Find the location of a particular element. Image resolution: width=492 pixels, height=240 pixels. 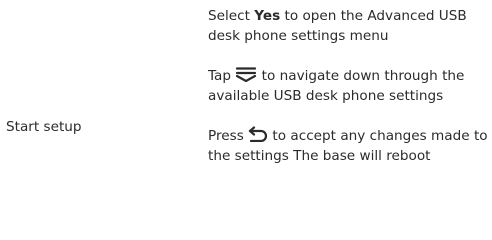

back-return-icon is located at coordinates (258, 134).